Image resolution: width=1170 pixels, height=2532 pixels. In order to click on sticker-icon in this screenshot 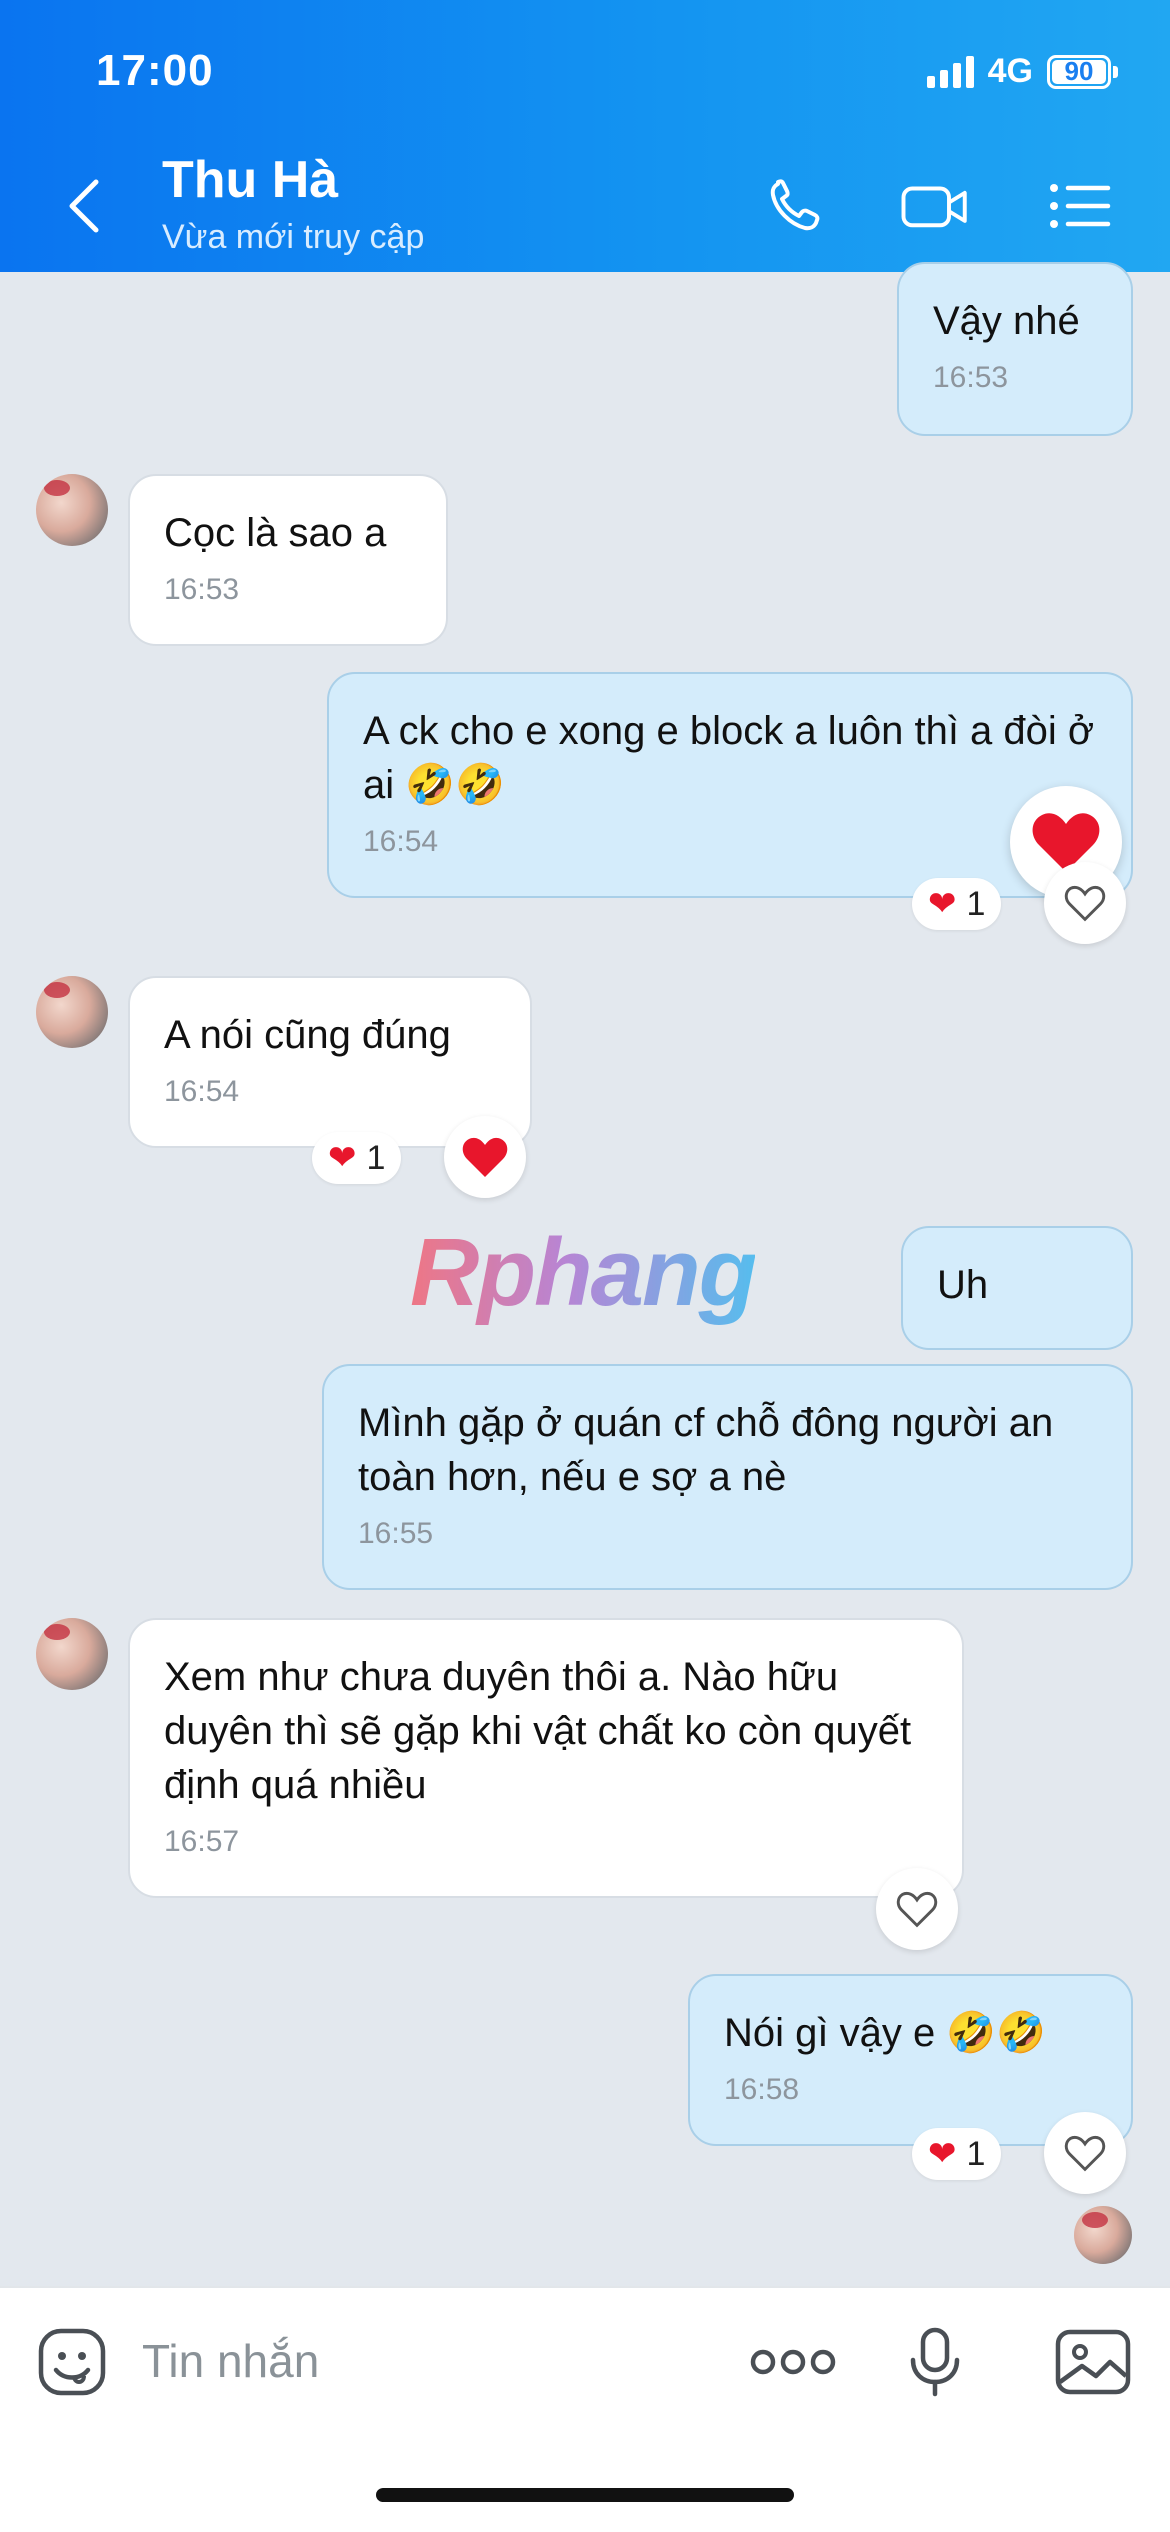, I will do `click(72, 2362)`.